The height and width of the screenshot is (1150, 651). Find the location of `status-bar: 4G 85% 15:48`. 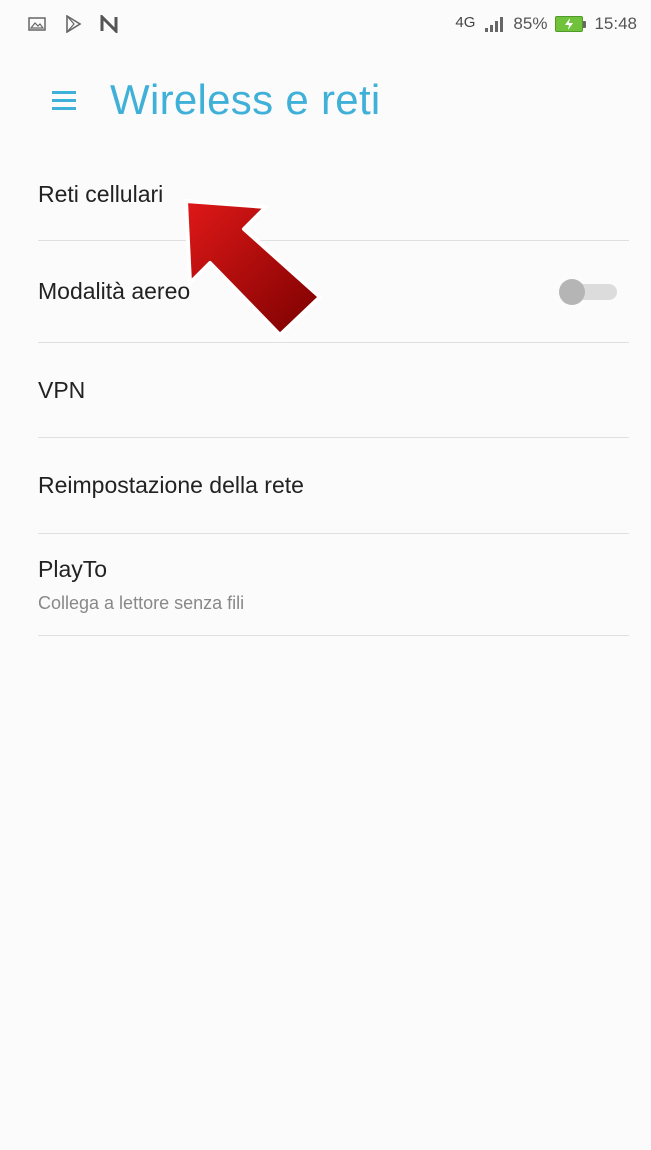

status-bar: 4G 85% 15:48 is located at coordinates (325, 24).